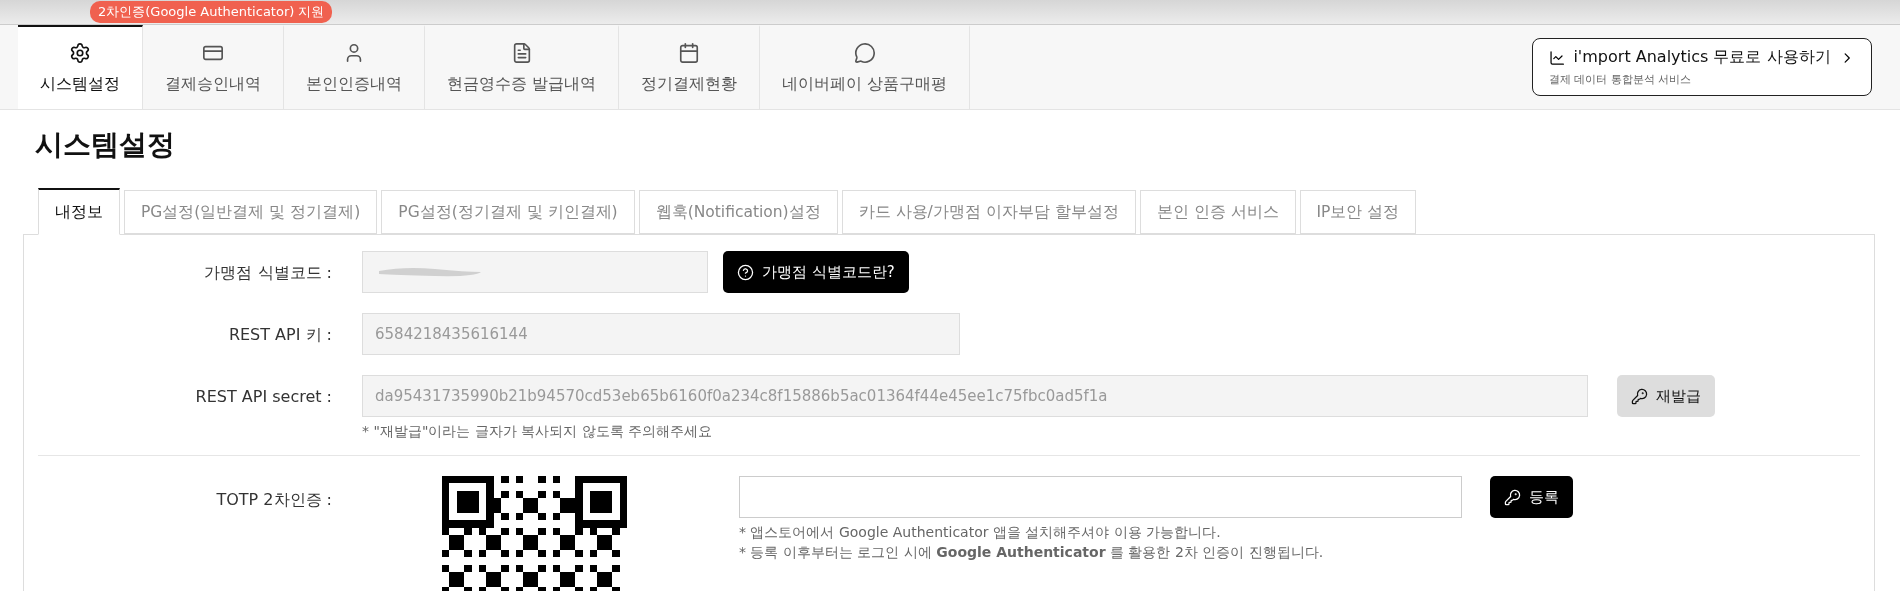 This screenshot has width=1900, height=608. I want to click on settings-tab: 본인 인증 서비스, so click(1217, 212).